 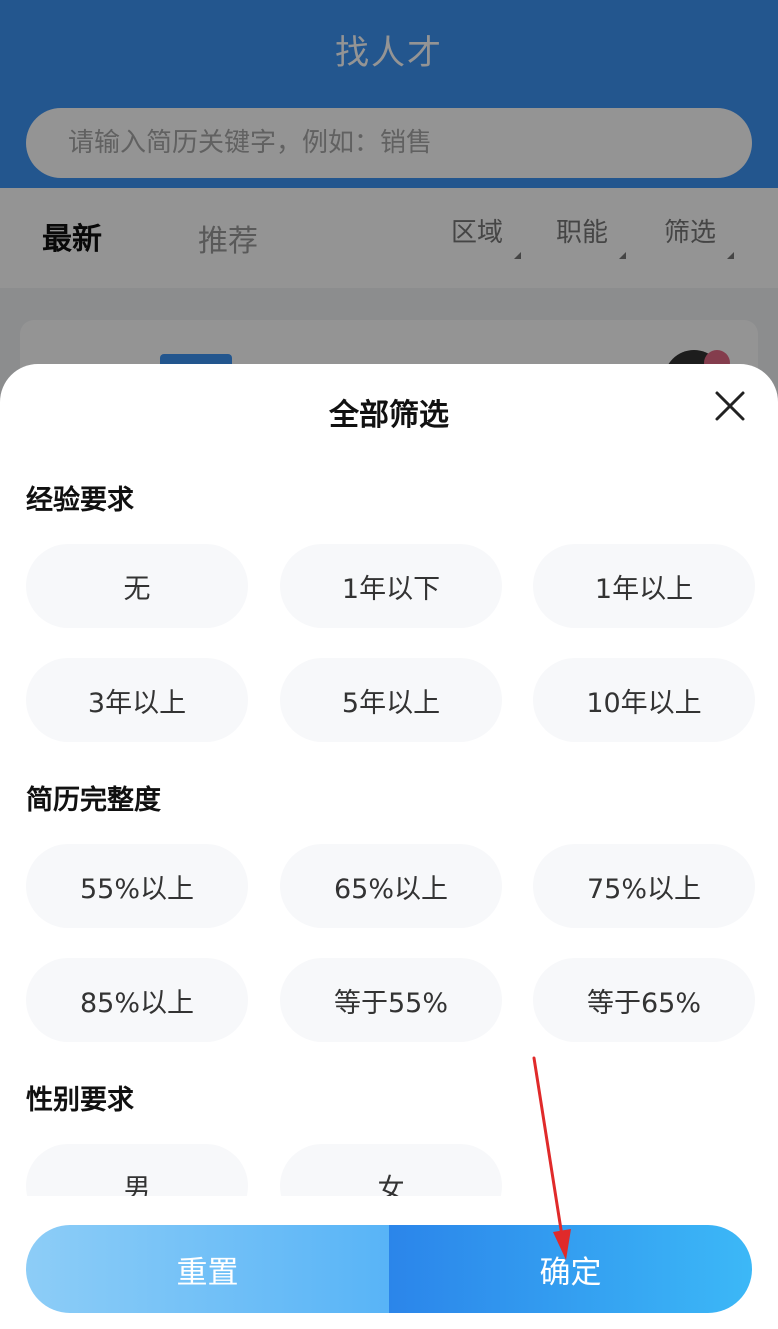 I want to click on option-completeness: 65%以上, so click(x=391, y=886).